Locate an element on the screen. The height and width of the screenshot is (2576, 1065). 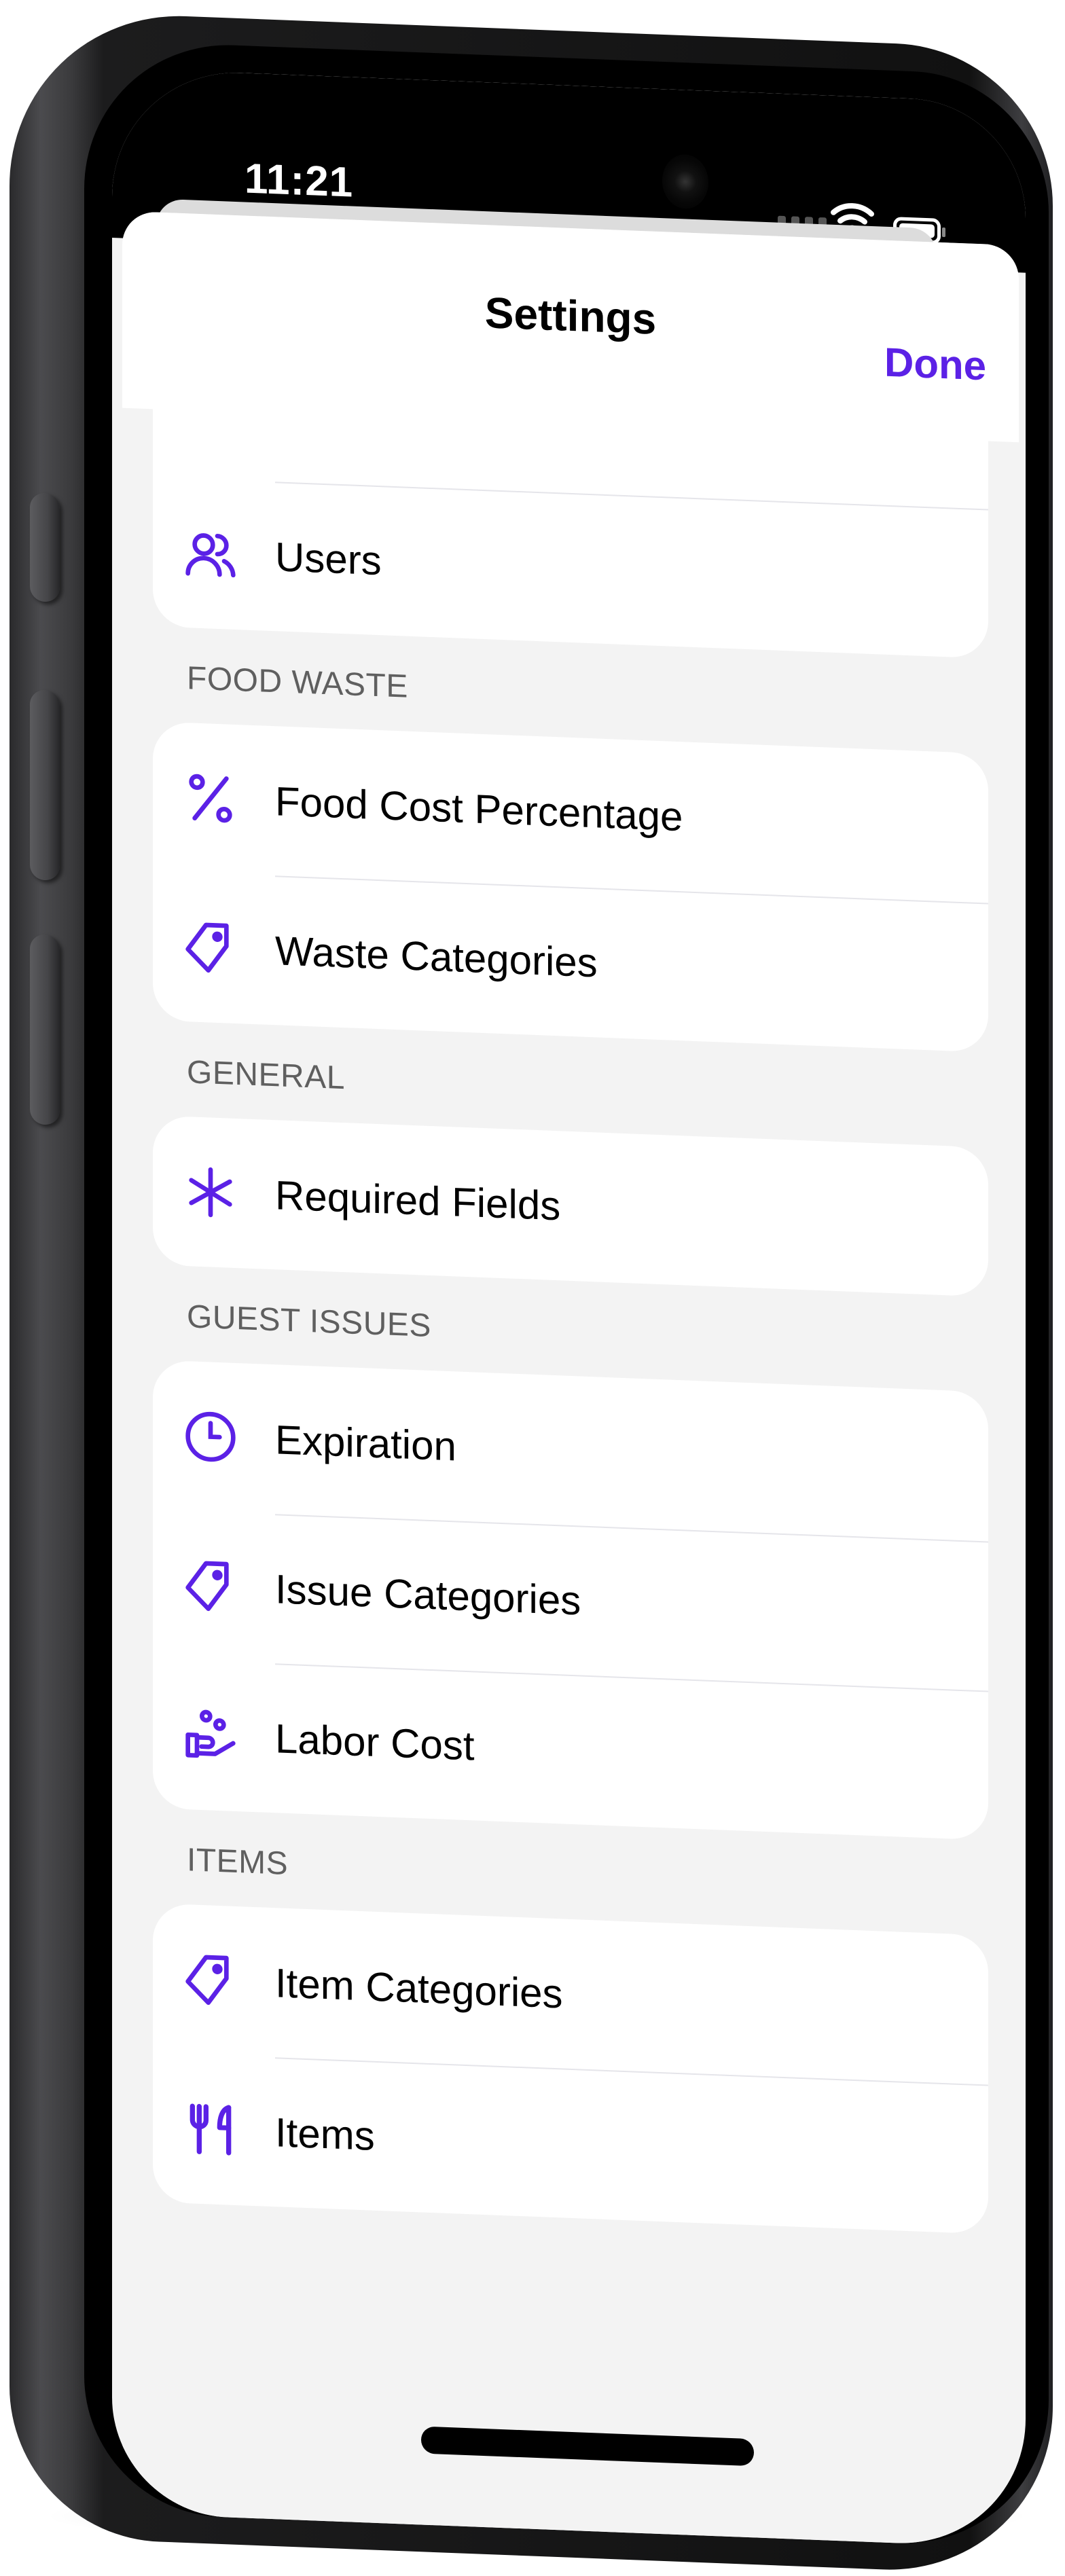
fork-knife-icon is located at coordinates (210, 2129).